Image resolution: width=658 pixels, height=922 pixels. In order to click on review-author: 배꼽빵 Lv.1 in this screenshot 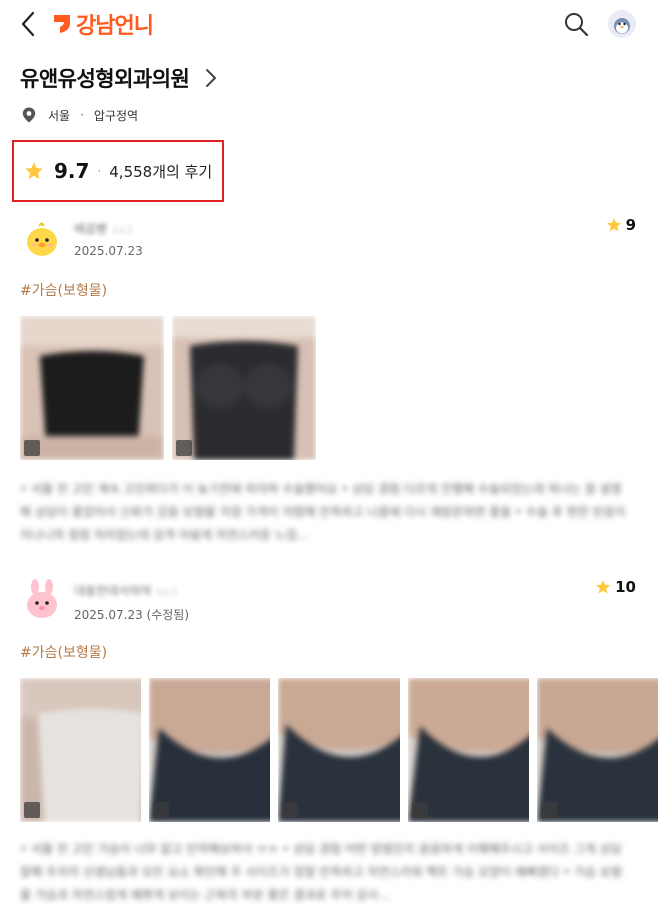, I will do `click(103, 228)`.